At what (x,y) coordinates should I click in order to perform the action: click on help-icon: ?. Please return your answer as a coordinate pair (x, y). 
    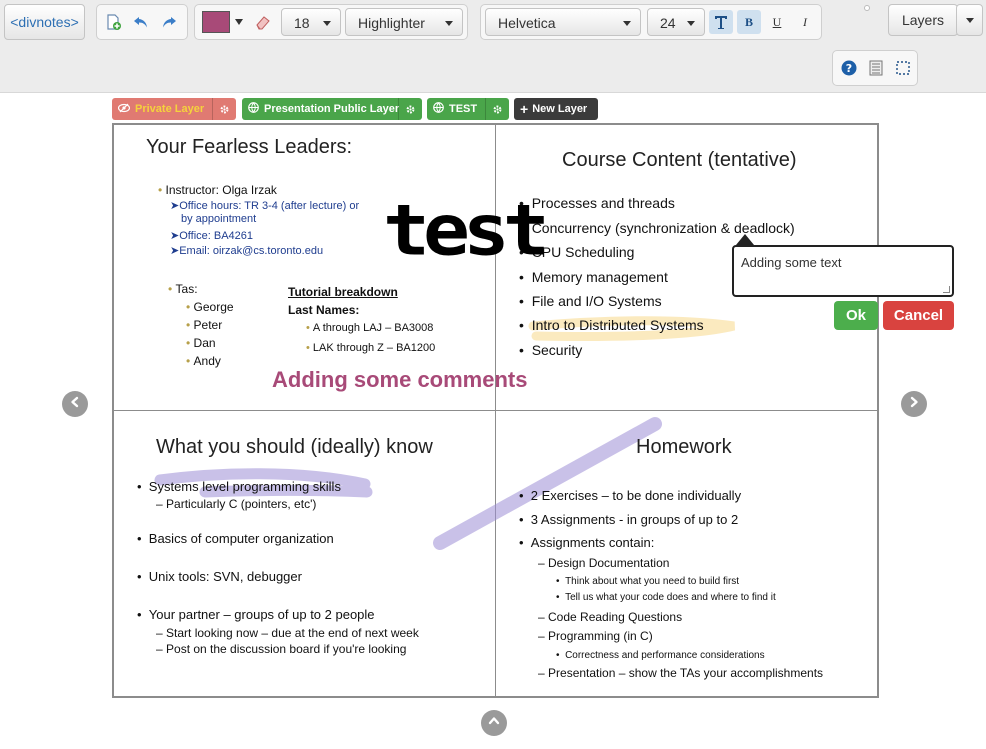
    Looking at the image, I should click on (849, 68).